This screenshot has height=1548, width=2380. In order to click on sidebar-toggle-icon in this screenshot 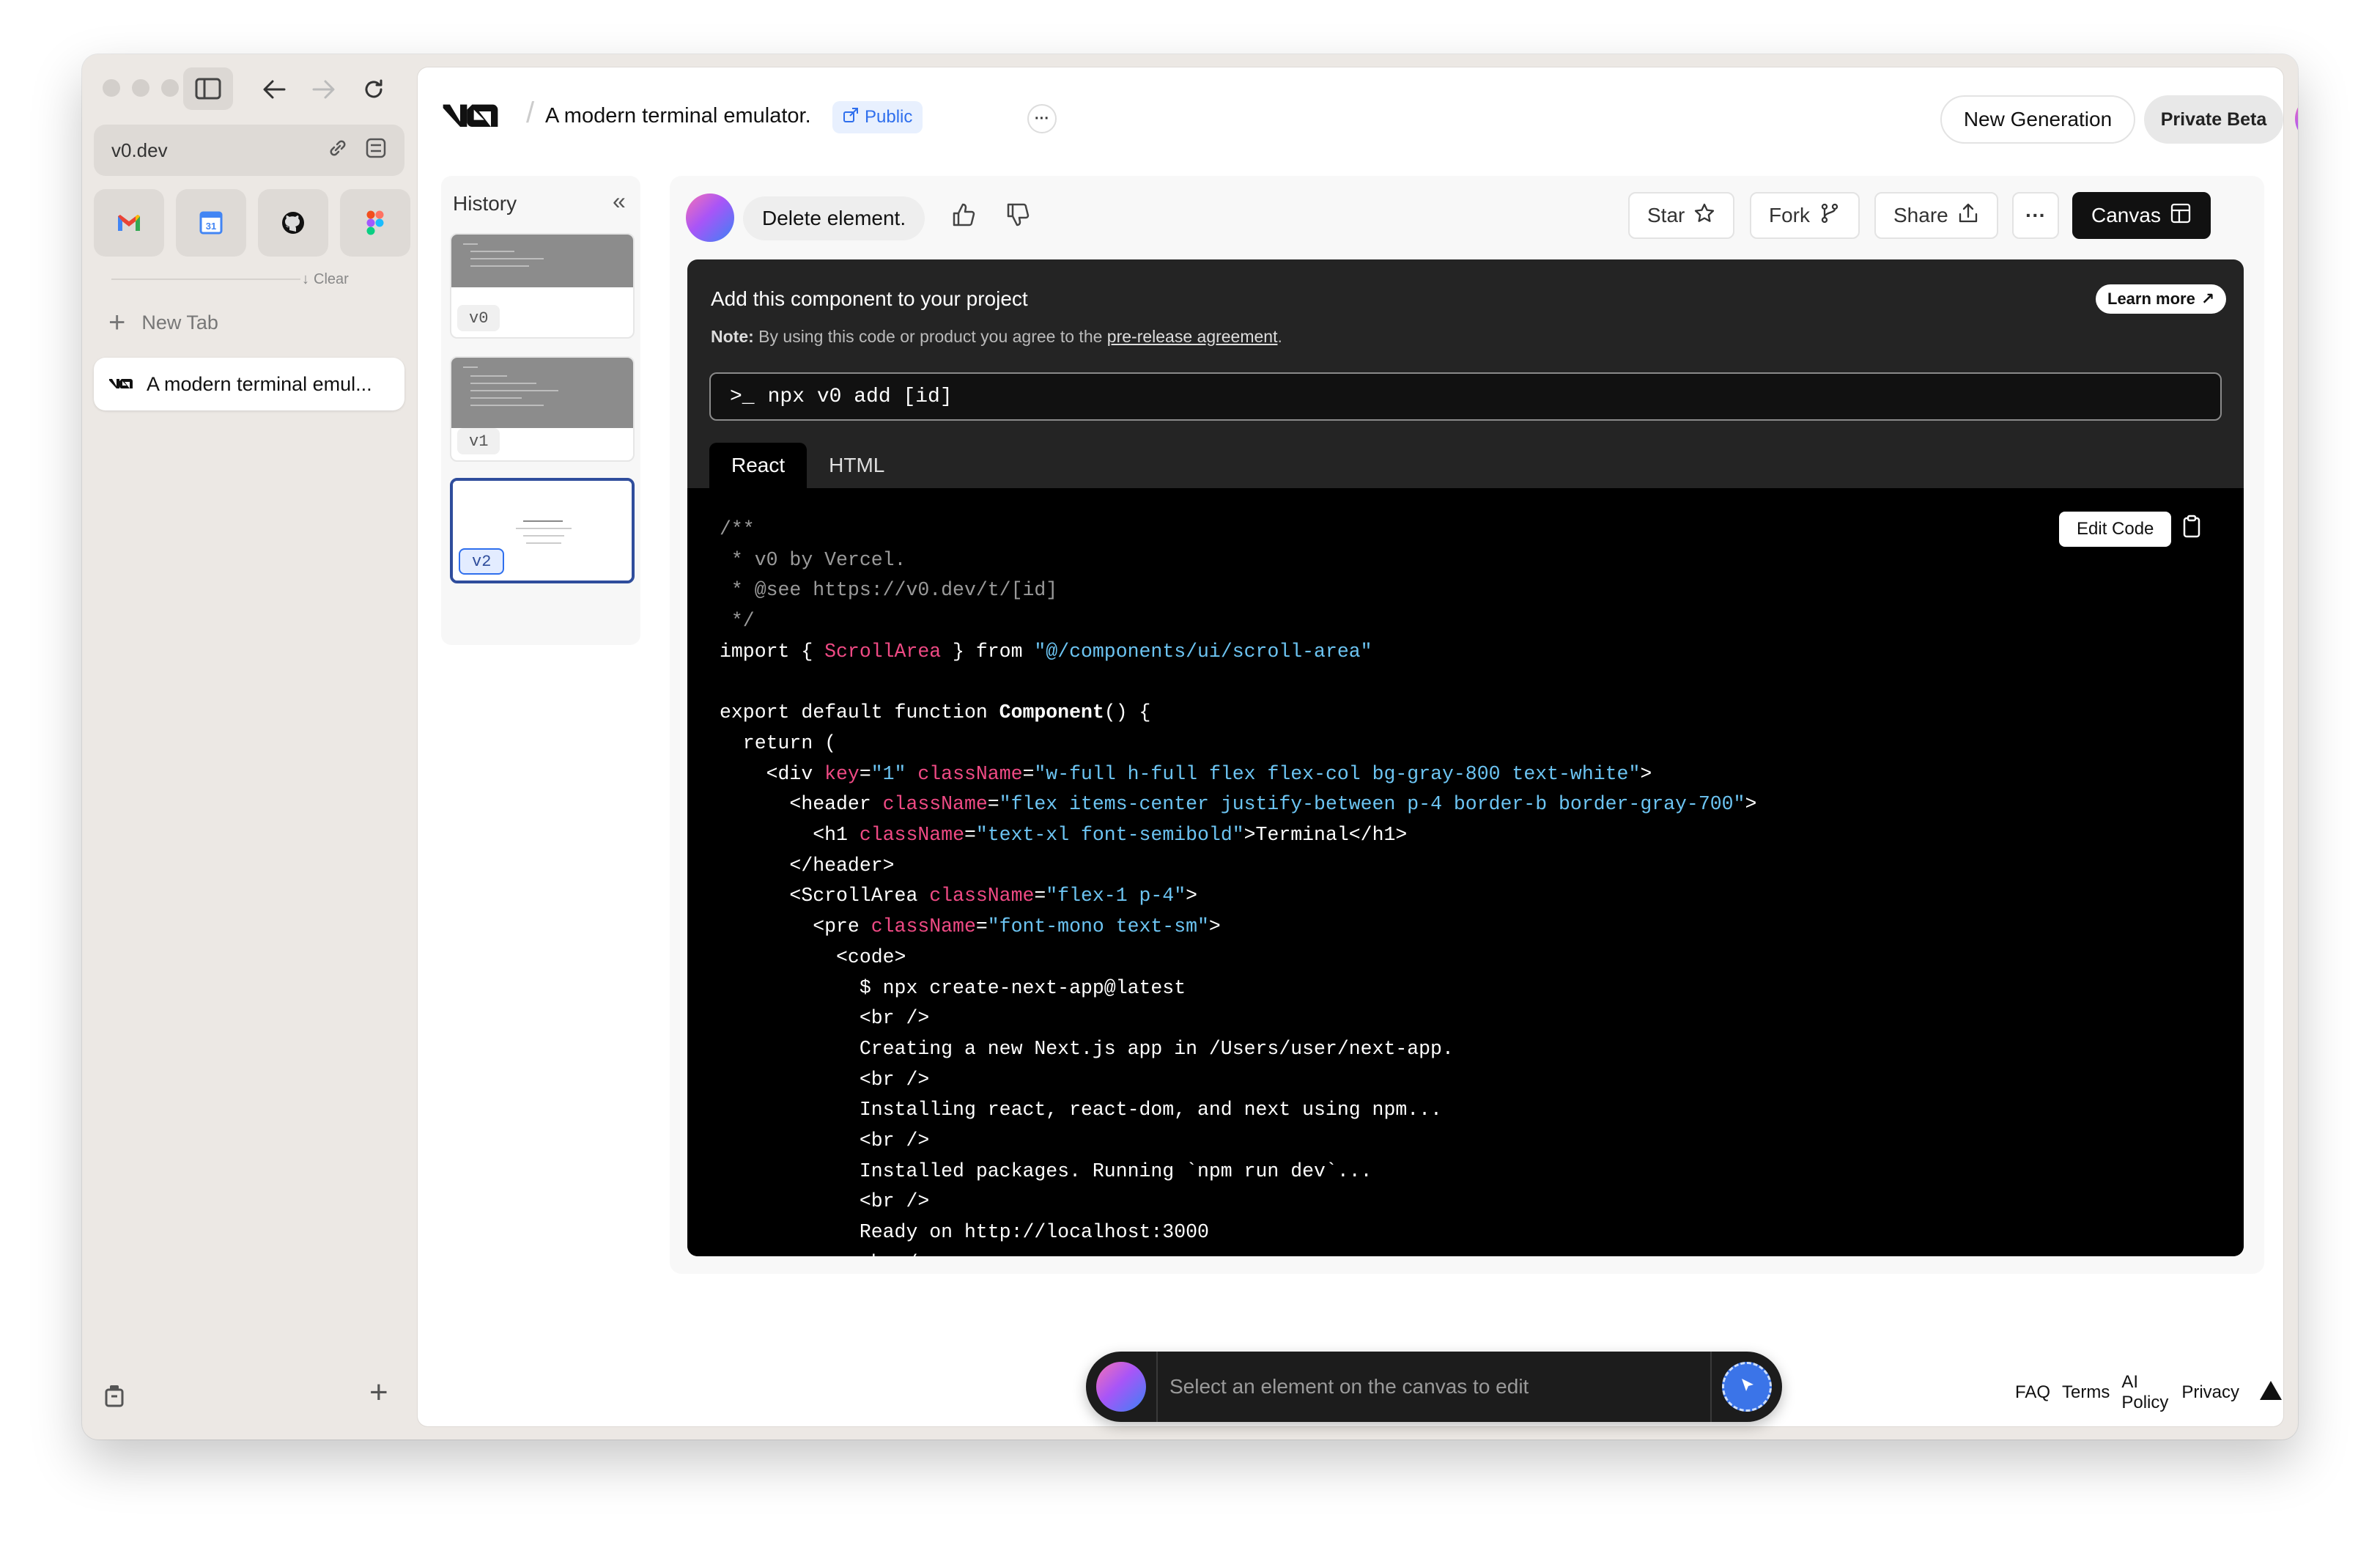, I will do `click(208, 88)`.